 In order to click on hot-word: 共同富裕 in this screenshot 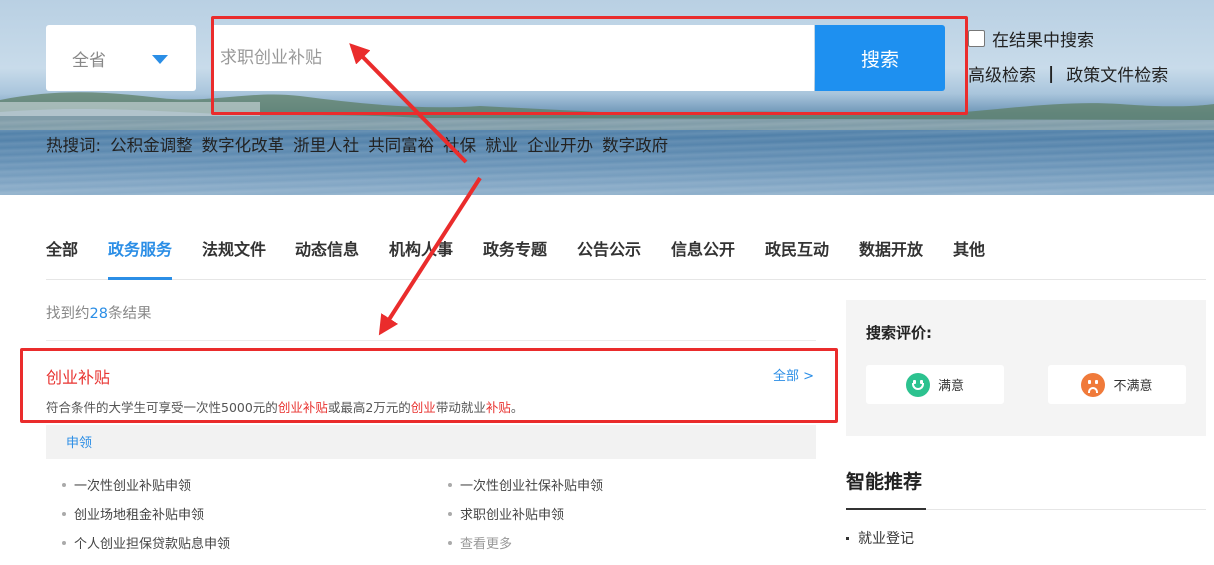, I will do `click(401, 144)`.